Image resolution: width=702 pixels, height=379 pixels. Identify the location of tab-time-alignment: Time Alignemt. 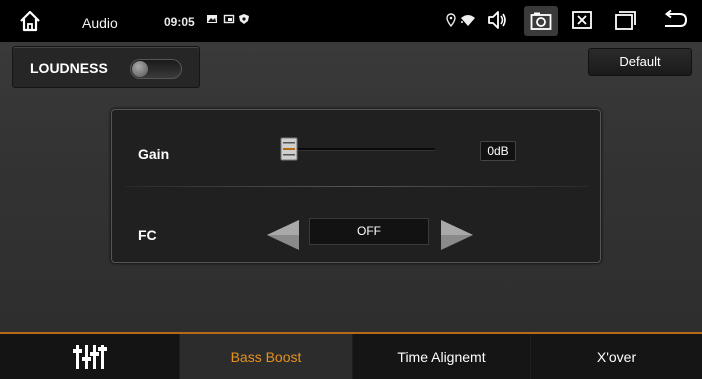
(442, 356).